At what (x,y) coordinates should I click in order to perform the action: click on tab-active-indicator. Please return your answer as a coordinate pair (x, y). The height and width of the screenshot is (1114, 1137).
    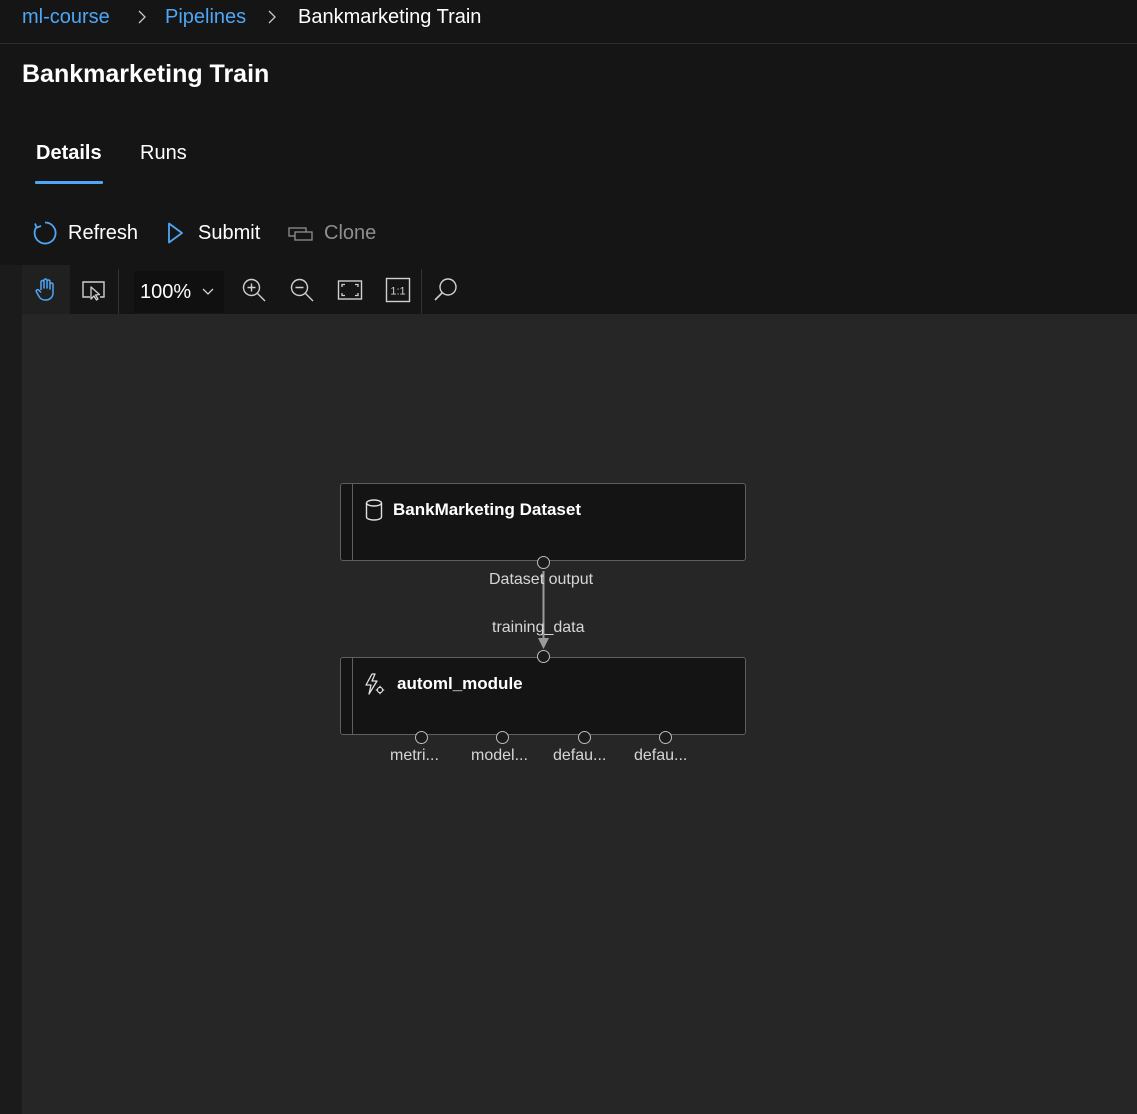
    Looking at the image, I should click on (69, 182).